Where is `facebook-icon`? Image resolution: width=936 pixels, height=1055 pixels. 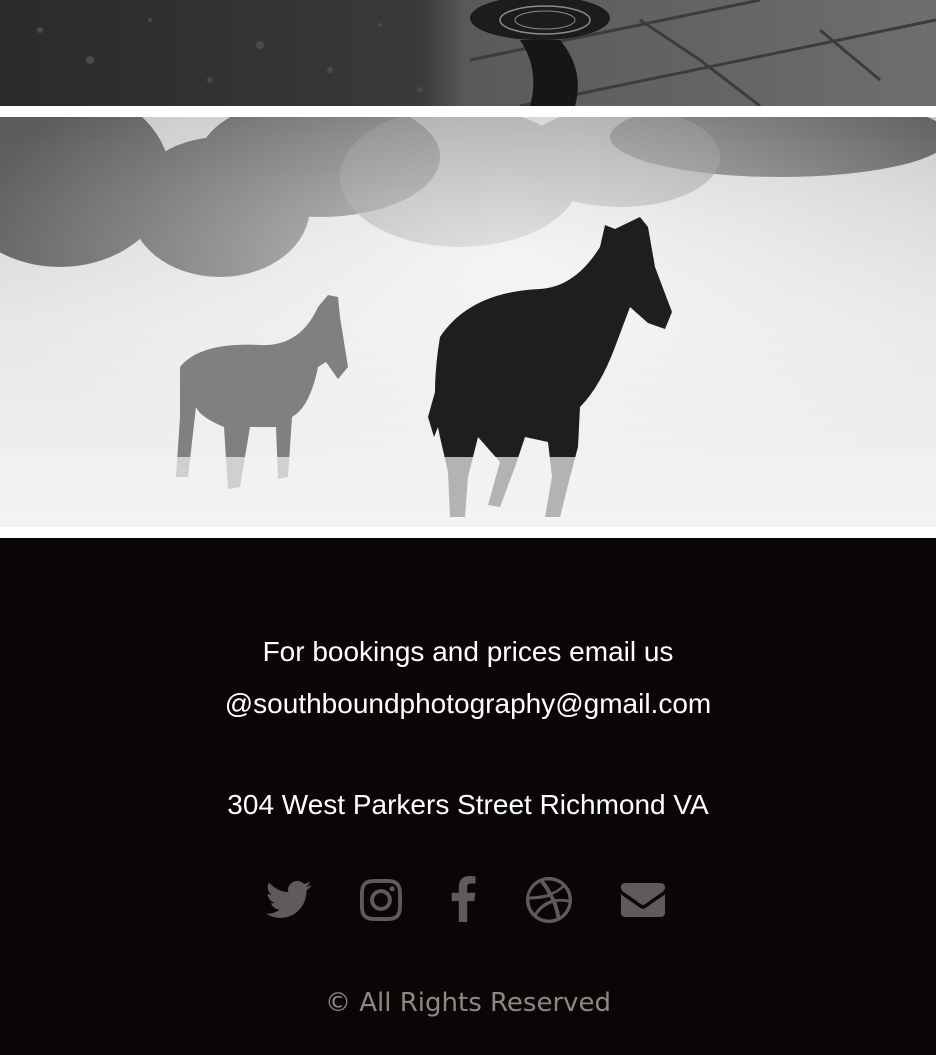 facebook-icon is located at coordinates (463, 899).